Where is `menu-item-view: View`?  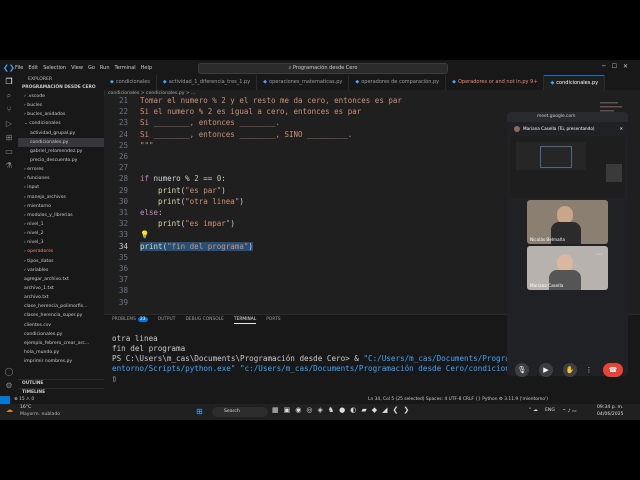
menu-item-view: View is located at coordinates (77, 68).